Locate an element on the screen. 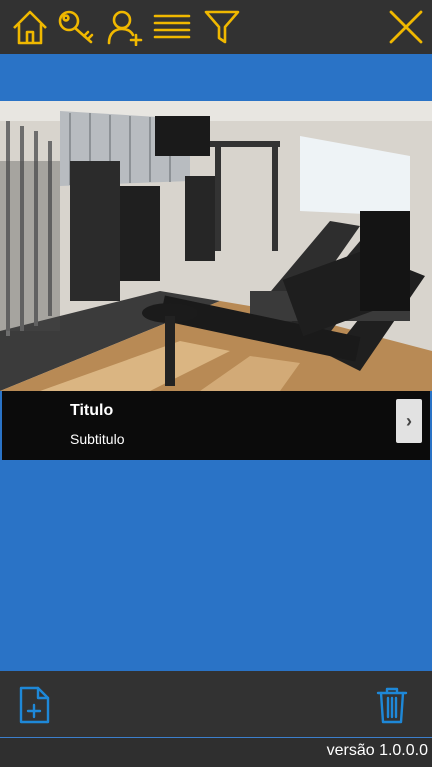 This screenshot has height=767, width=432. new-document-icon is located at coordinates (34, 705).